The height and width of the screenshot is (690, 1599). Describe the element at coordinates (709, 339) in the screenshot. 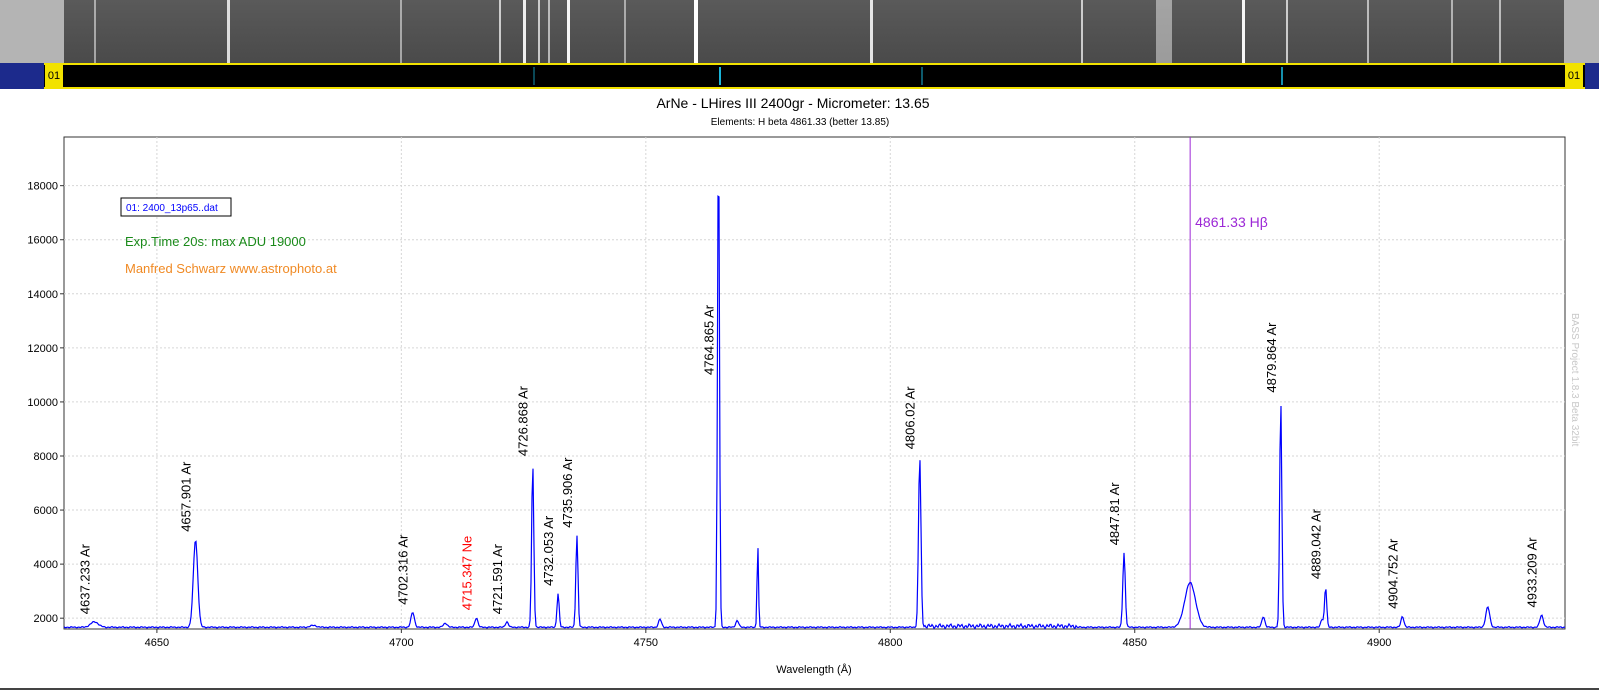

I see `spectral-line-label: 4764.865 Ar` at that location.